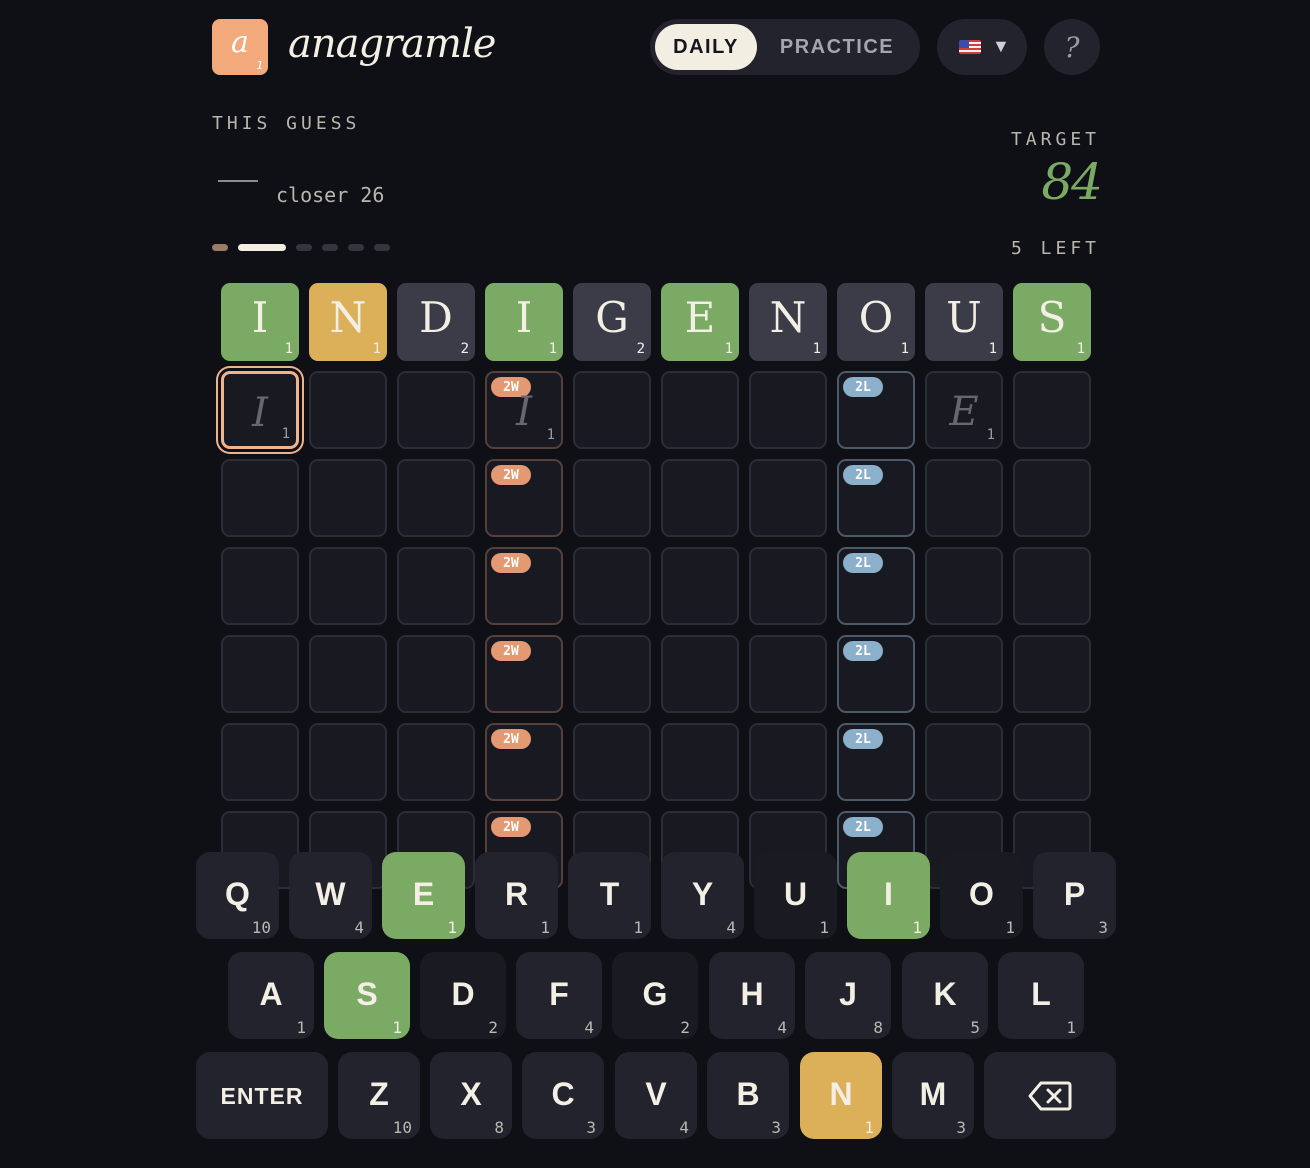  I want to click on target-label: TARGET, so click(1055, 139).